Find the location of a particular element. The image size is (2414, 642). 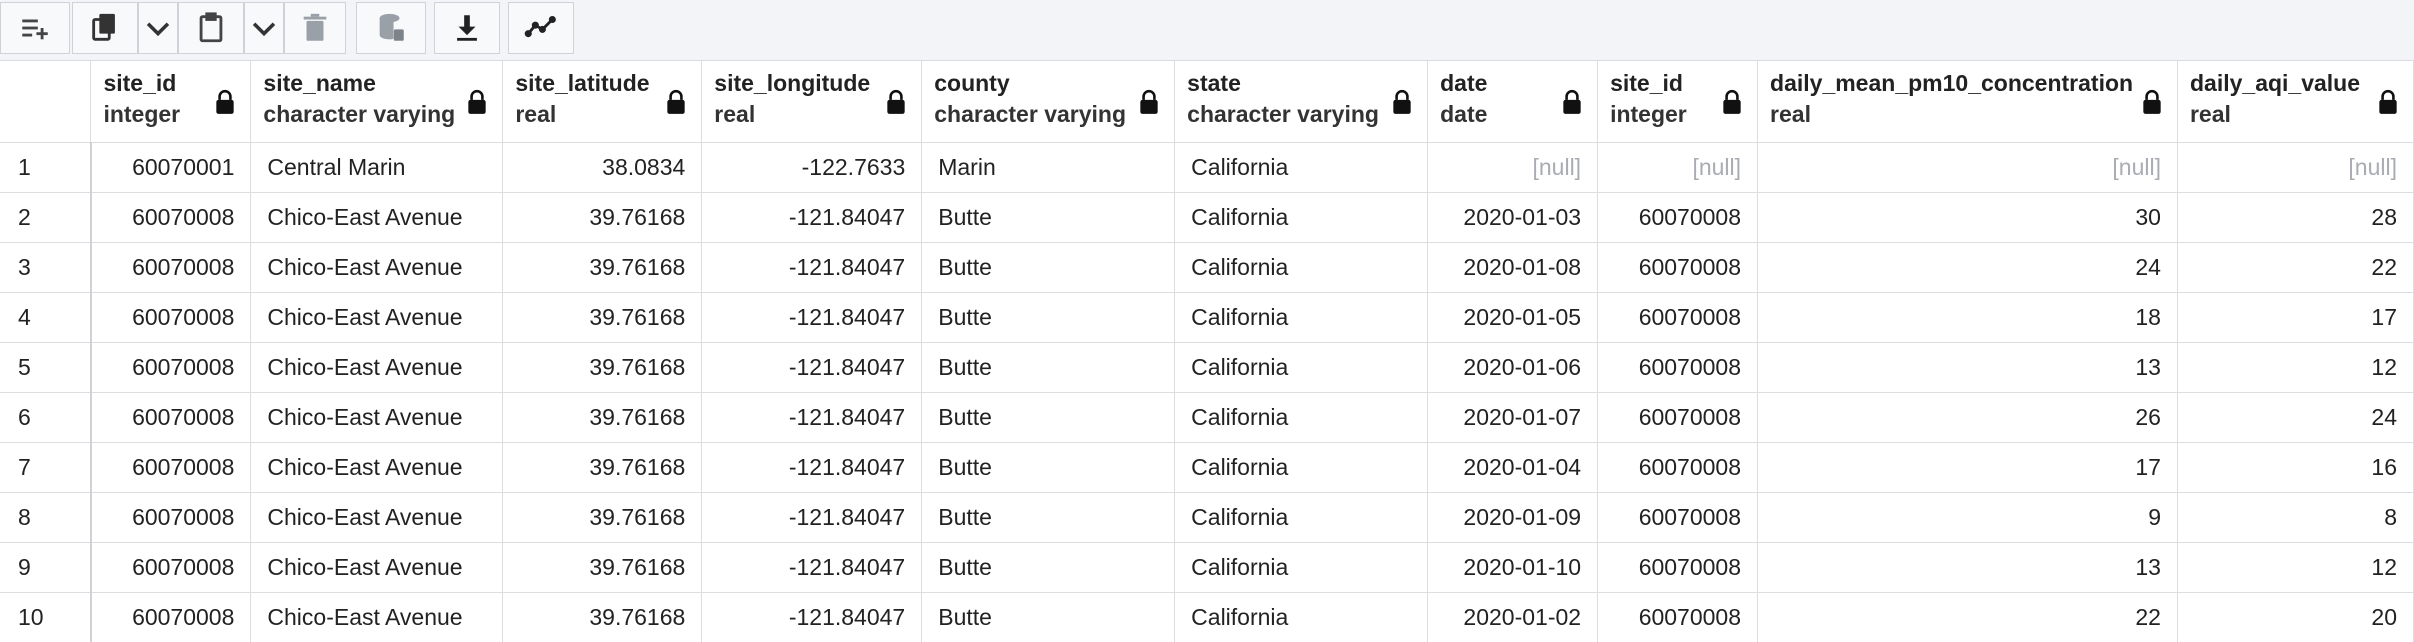

column-header-site-name: site_name character varying is located at coordinates (377, 102).